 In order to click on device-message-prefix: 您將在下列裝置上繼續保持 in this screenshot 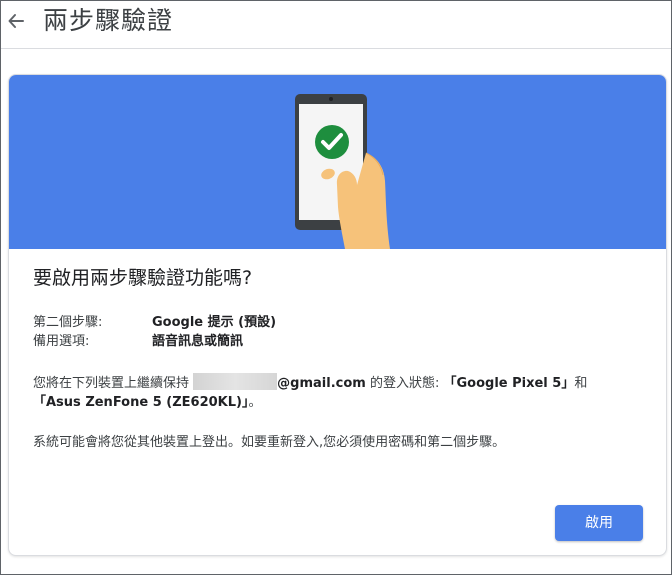, I will do `click(111, 383)`.